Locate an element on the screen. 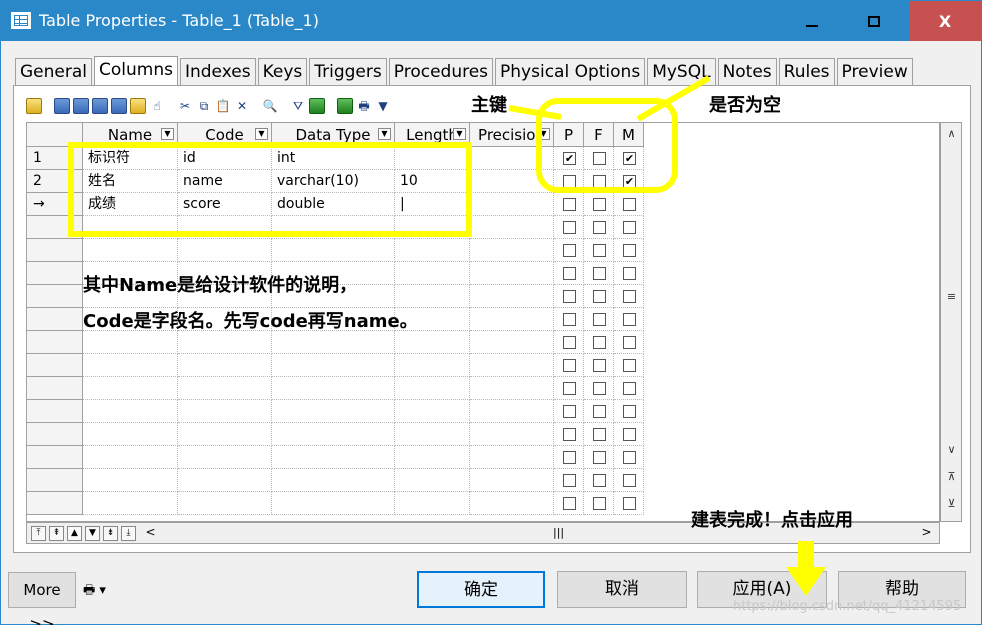 Image resolution: width=982 pixels, height=625 pixels. annotation-primary-key: 主键 is located at coordinates (489, 105).